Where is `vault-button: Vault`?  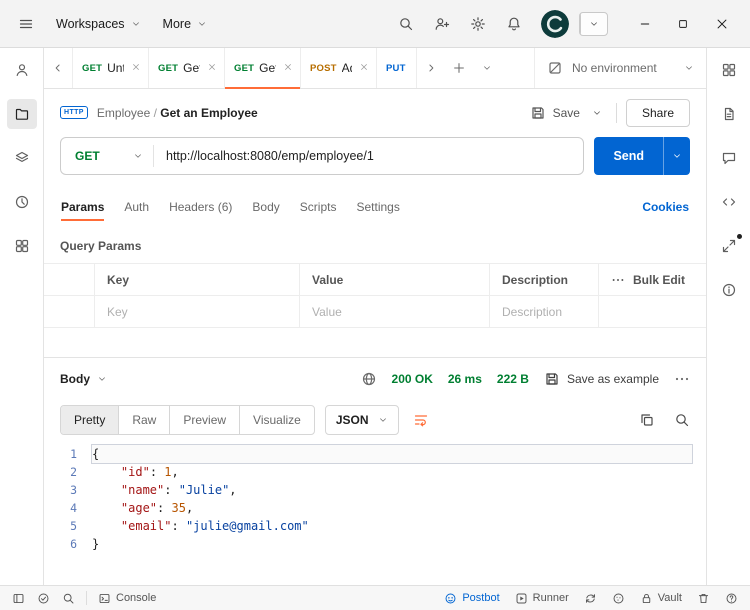 vault-button: Vault is located at coordinates (661, 598).